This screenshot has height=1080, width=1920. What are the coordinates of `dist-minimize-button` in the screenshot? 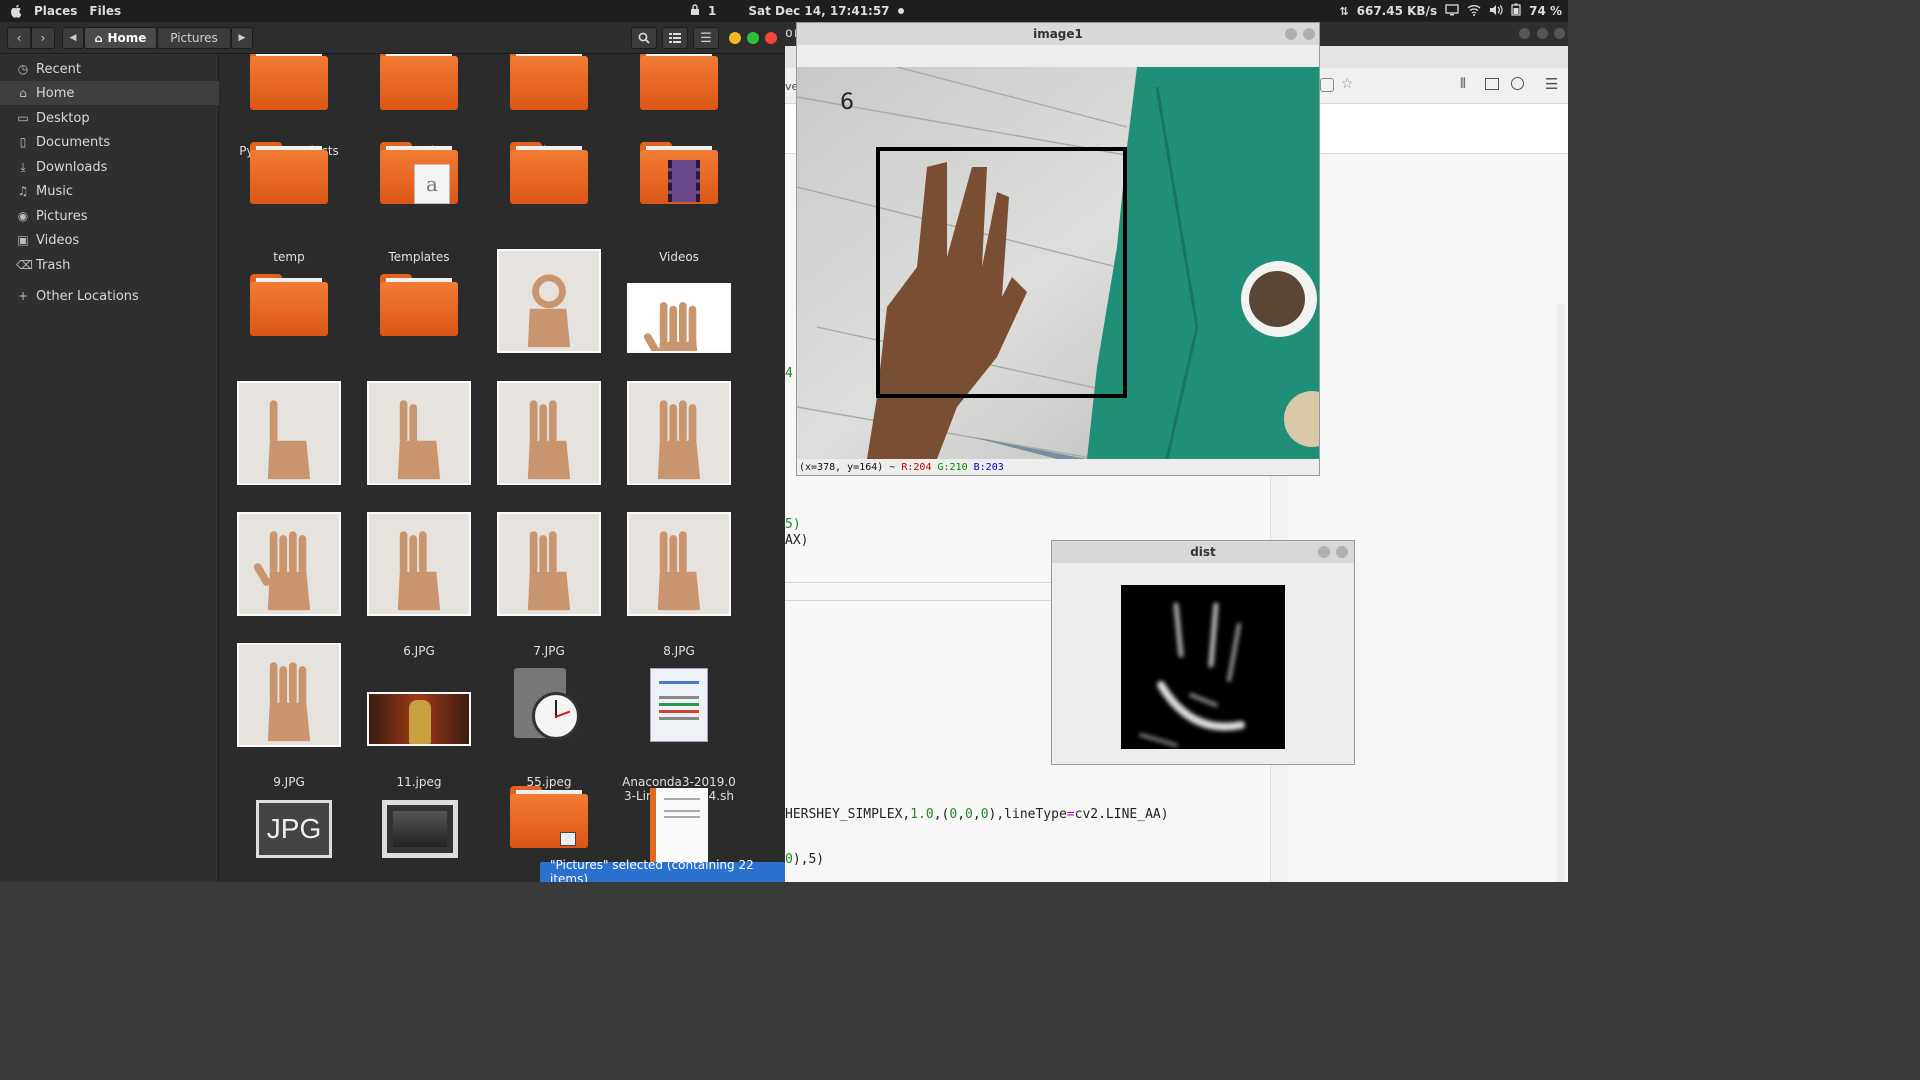 It's located at (1324, 552).